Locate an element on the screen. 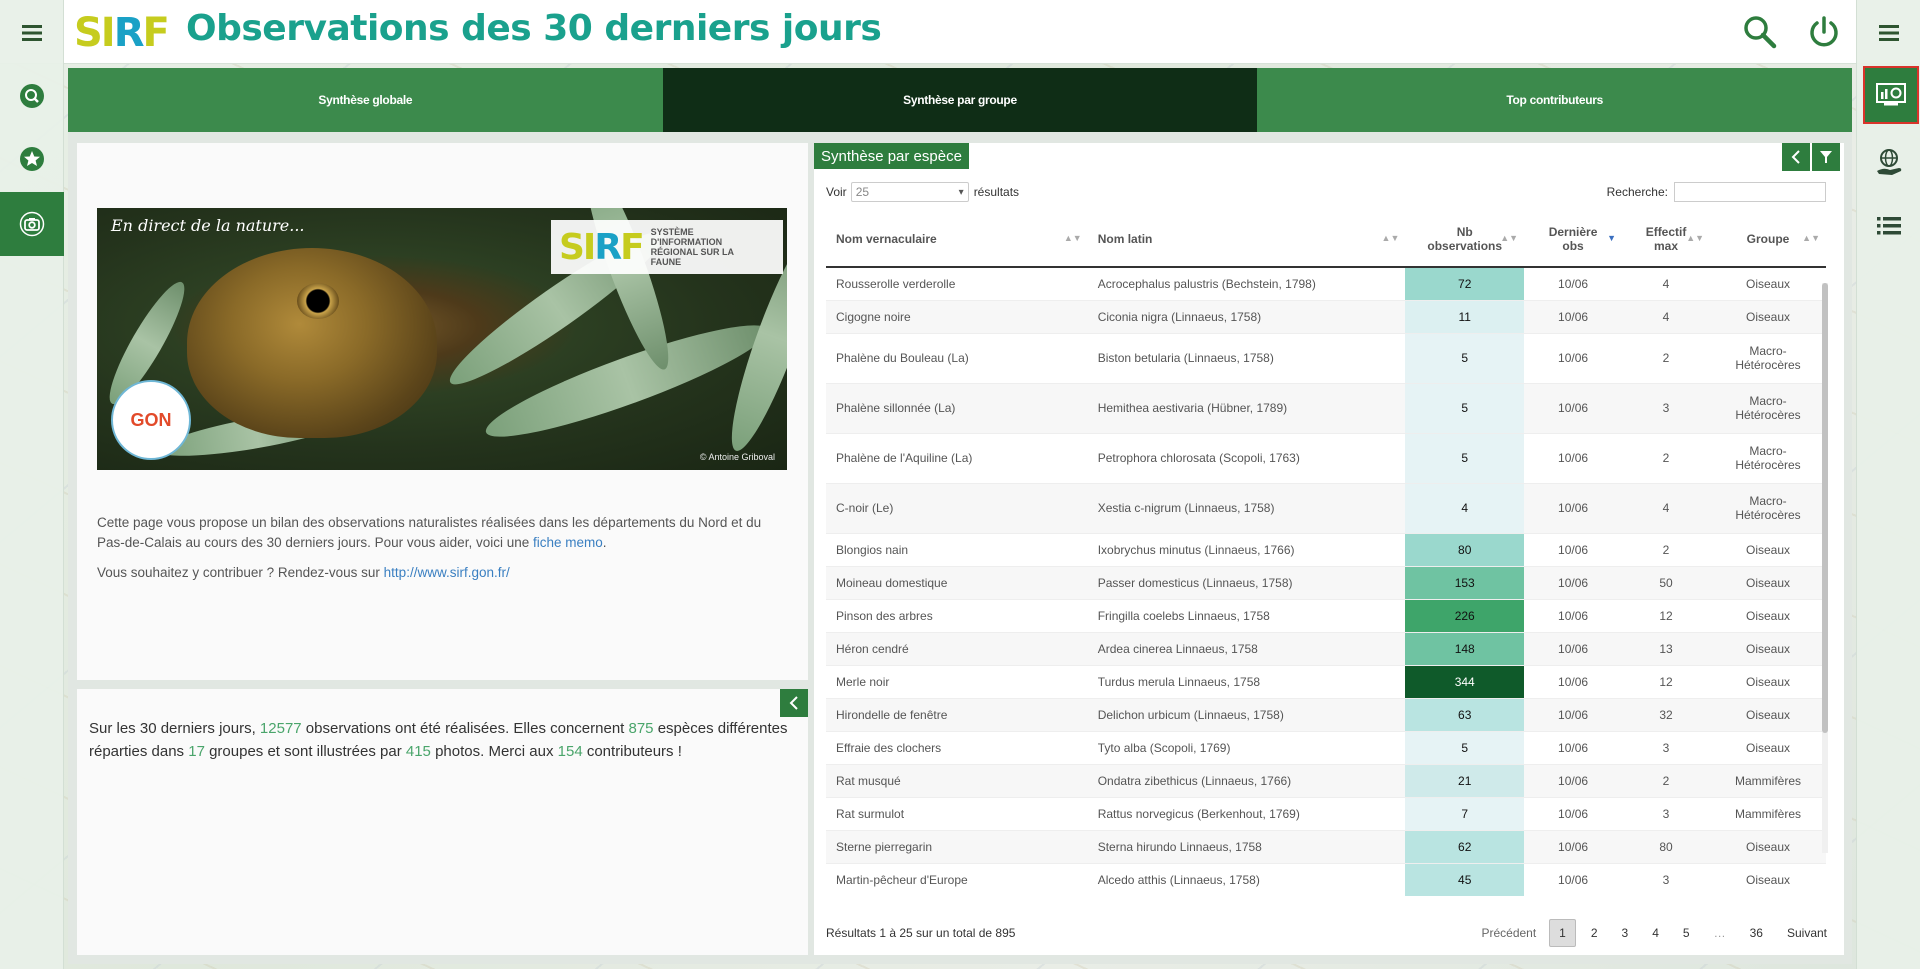  dashboard-icon is located at coordinates (1891, 95).